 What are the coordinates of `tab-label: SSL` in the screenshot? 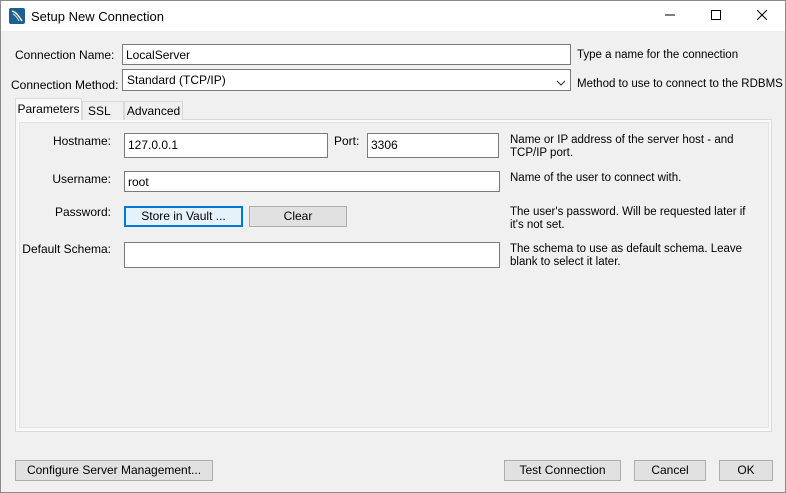 It's located at (99, 111).